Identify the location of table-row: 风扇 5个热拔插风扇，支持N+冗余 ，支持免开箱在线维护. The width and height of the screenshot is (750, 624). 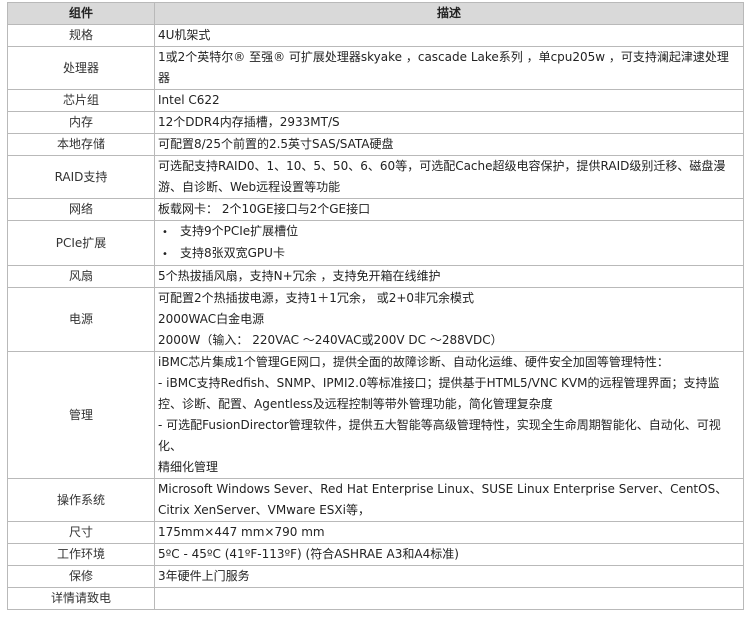
(375, 276).